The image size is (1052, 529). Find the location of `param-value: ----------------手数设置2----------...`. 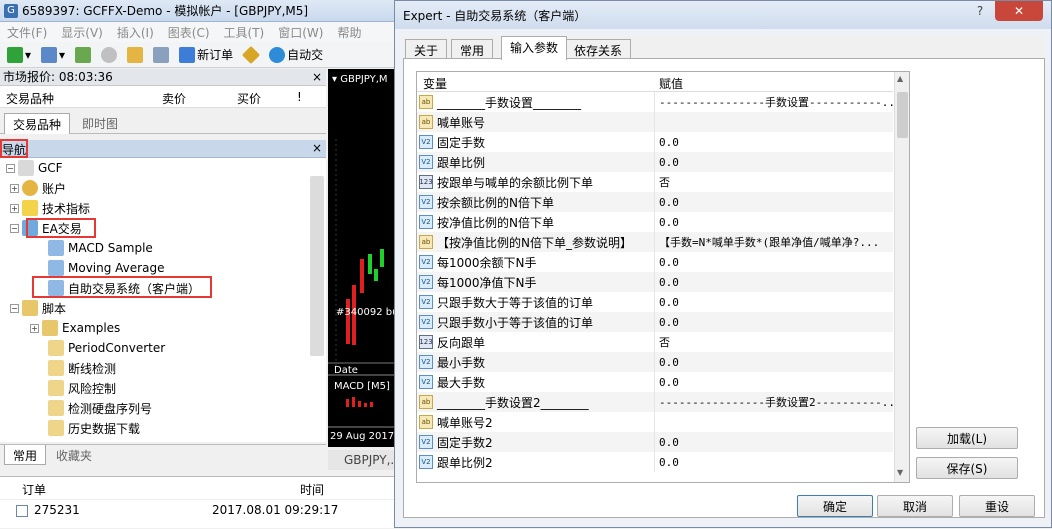

param-value: ----------------手数设置2----------... is located at coordinates (774, 402).